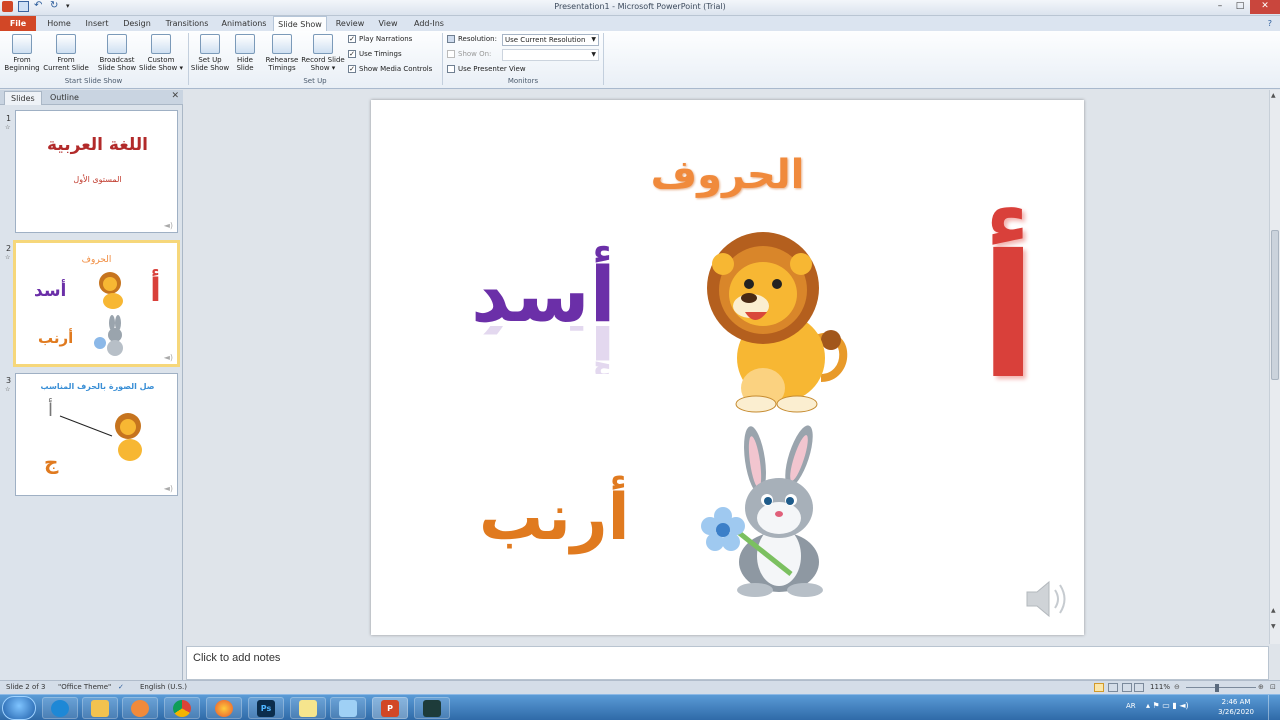 Image resolution: width=1280 pixels, height=720 pixels. Describe the element at coordinates (1275, 95) in the screenshot. I see `scroll-up-icon: ▲` at that location.